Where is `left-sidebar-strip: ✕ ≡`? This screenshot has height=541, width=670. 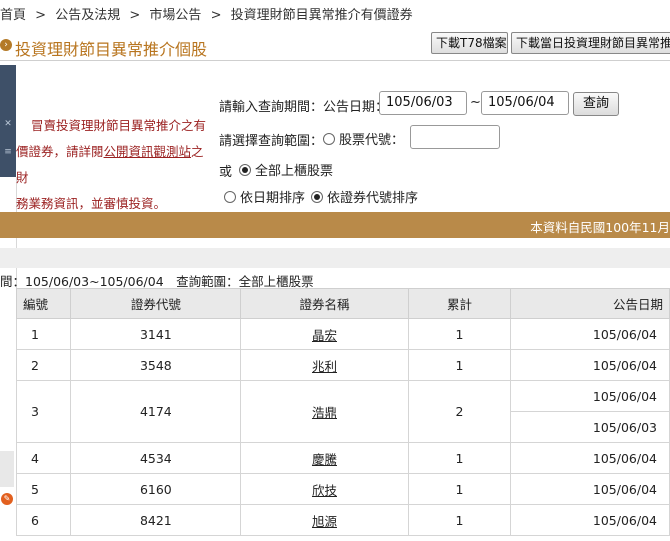
left-sidebar-strip: ✕ ≡ is located at coordinates (8, 121).